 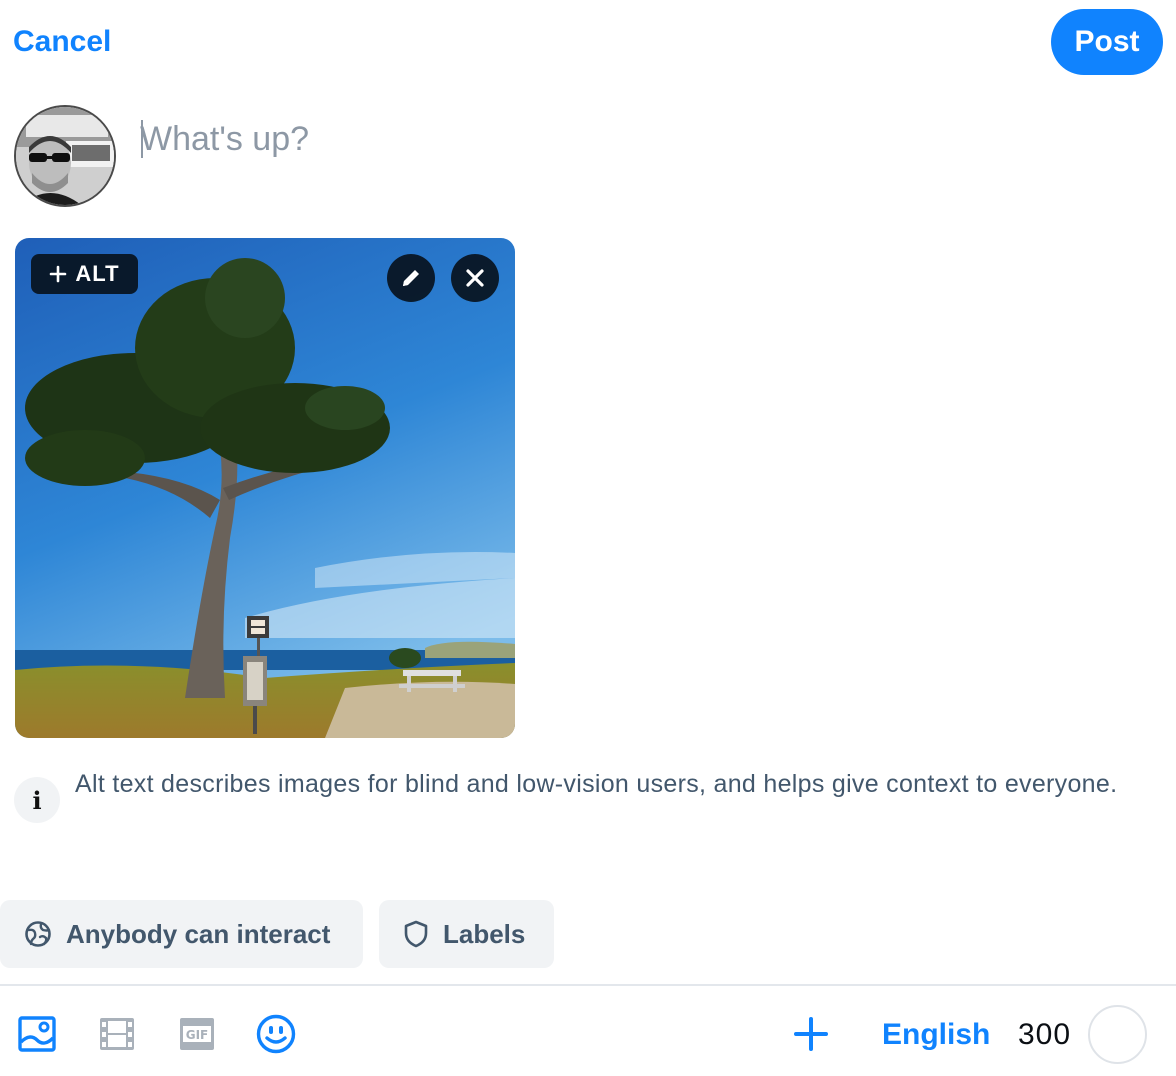 I want to click on add-emoji-button, so click(x=276, y=1034).